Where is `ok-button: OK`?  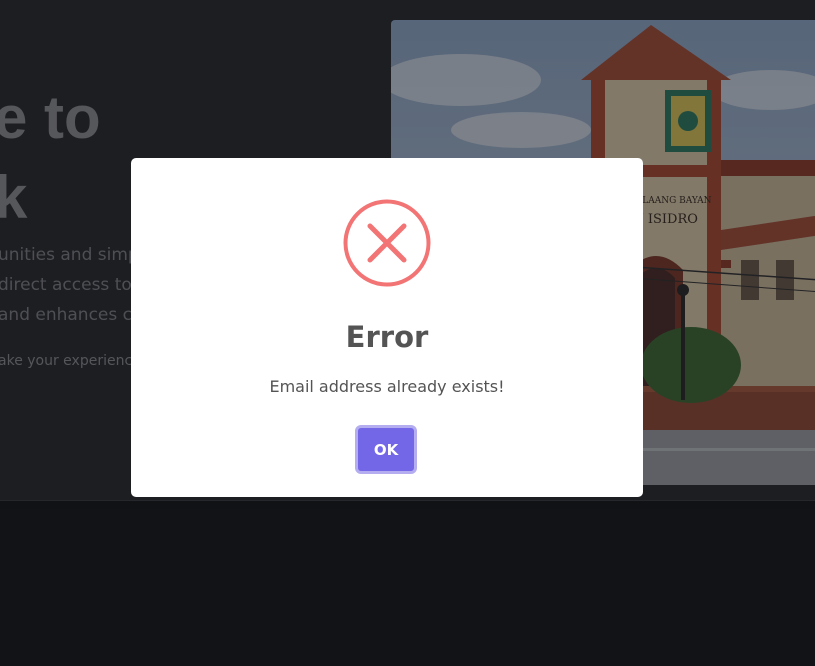 ok-button: OK is located at coordinates (386, 449).